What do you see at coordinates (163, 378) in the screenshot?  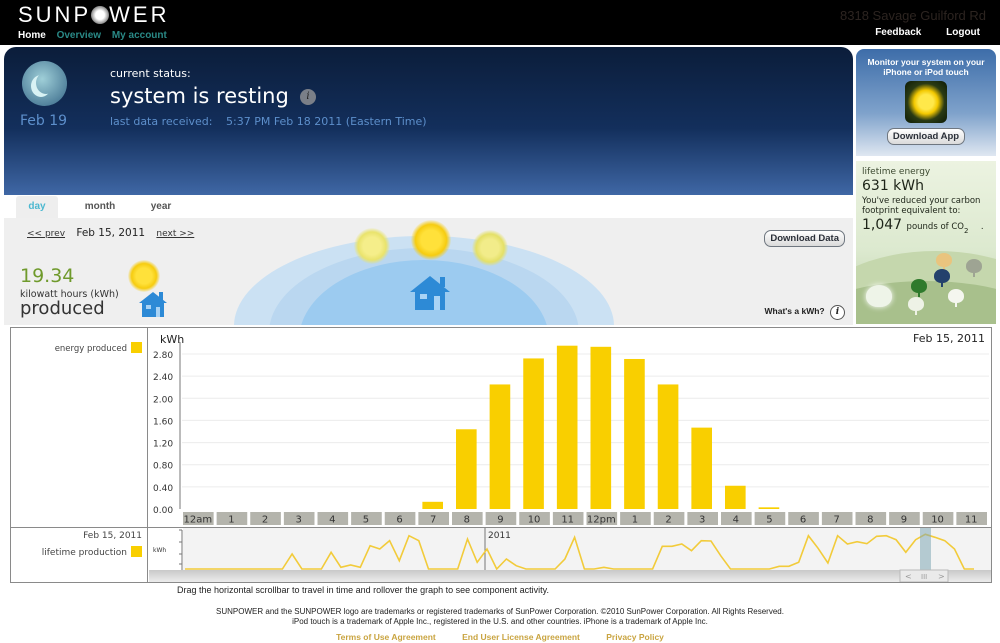 I see `y-tick-label: 2.40` at bounding box center [163, 378].